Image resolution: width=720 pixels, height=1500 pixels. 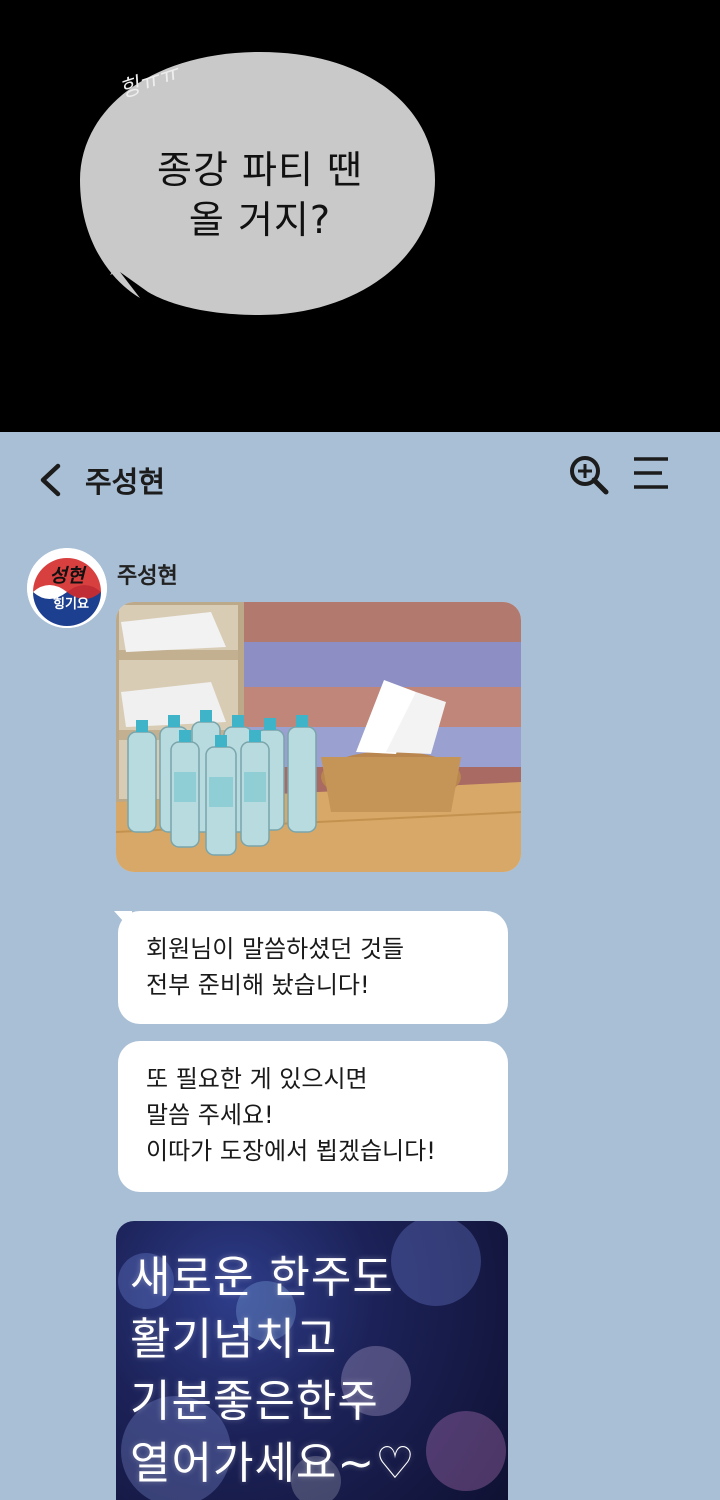 What do you see at coordinates (210, 1115) in the screenshot?
I see `message-line: 말씀 주세요!` at bounding box center [210, 1115].